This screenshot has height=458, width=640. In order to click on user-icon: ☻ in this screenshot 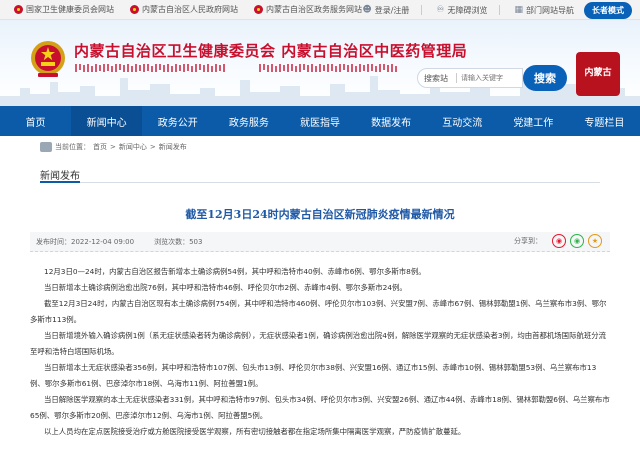, I will do `click(367, 10)`.